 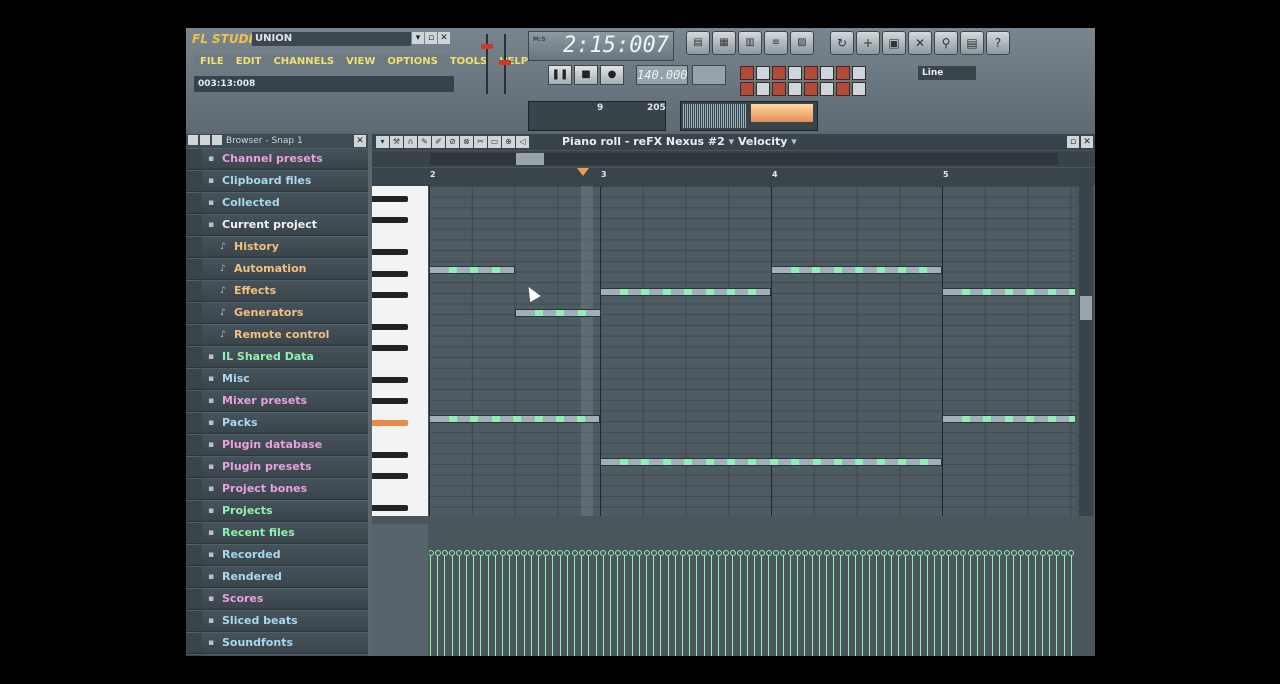 What do you see at coordinates (762, 141) in the screenshot?
I see `event-target: Velocity` at bounding box center [762, 141].